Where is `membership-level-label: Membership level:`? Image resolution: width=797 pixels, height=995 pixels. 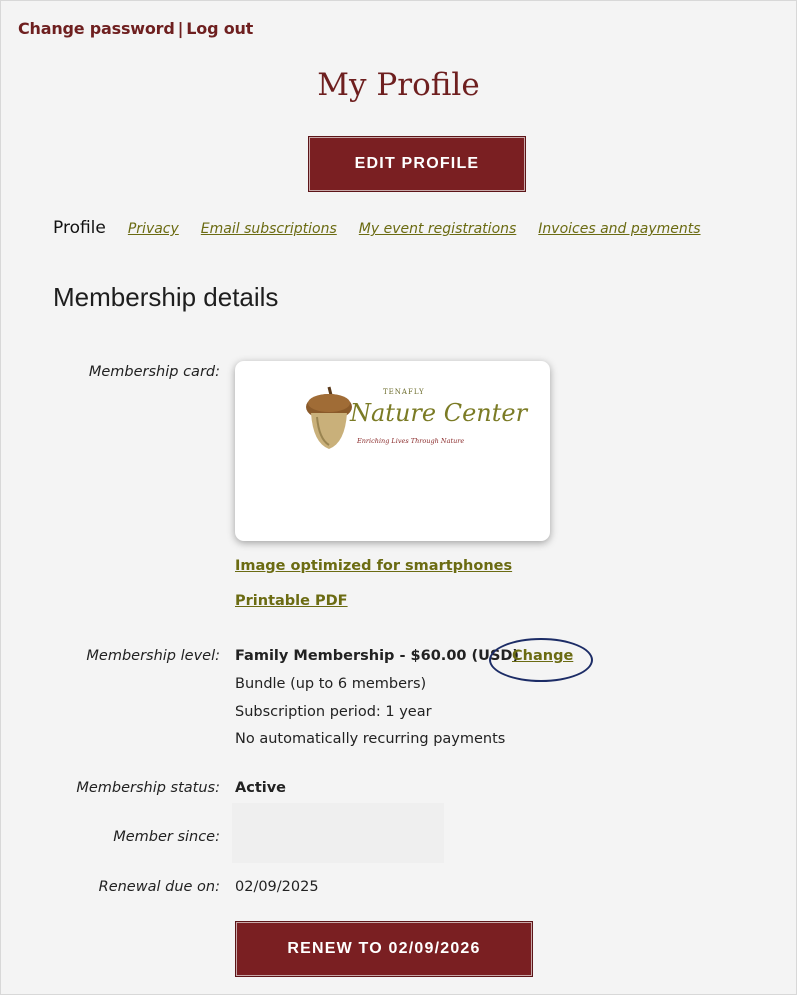 membership-level-label: Membership level: is located at coordinates (153, 656).